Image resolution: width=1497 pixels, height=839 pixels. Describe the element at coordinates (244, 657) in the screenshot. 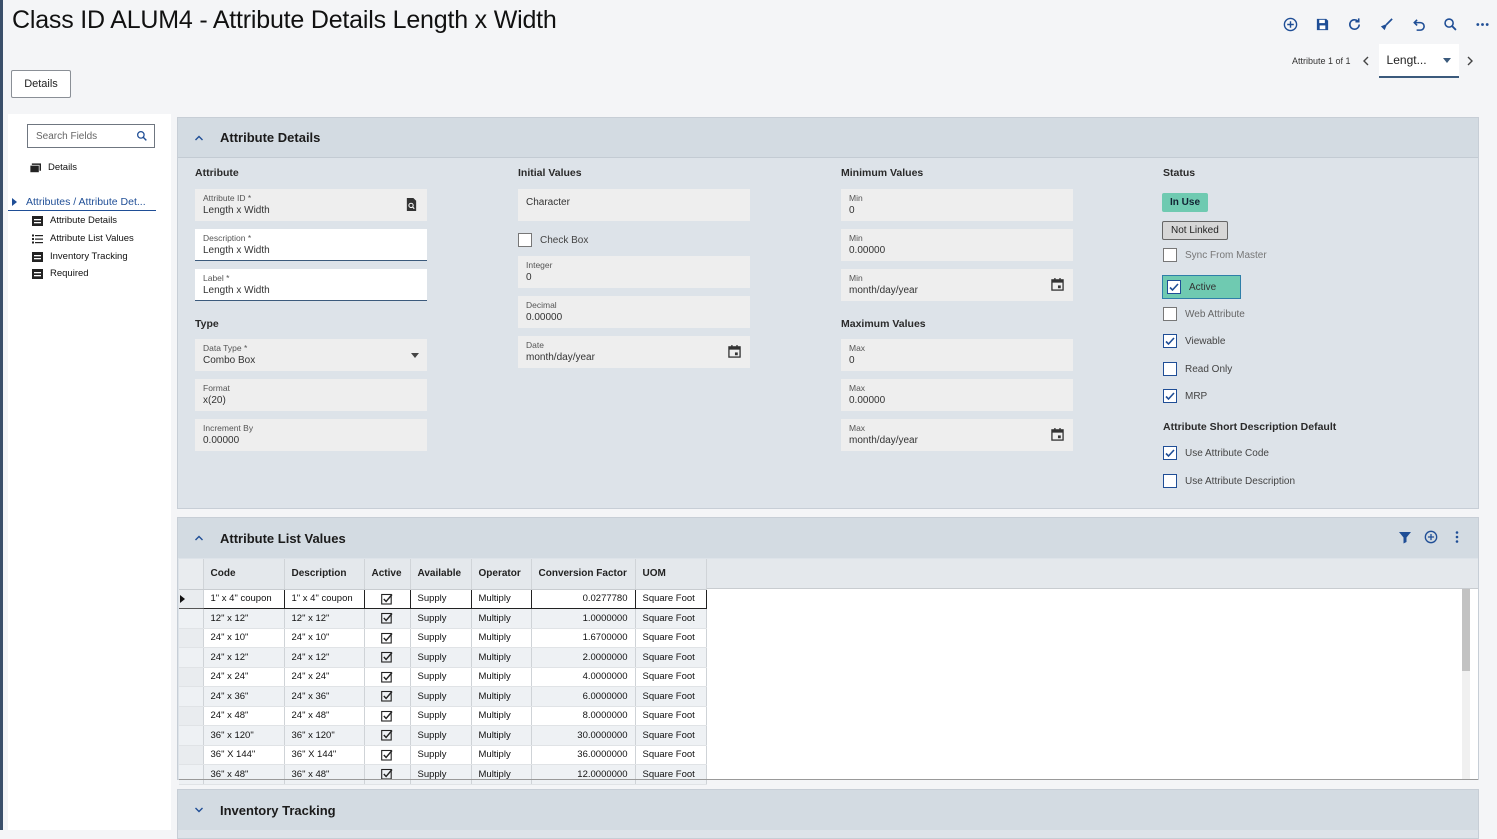

I see `cell-code: 24" x 12"` at that location.